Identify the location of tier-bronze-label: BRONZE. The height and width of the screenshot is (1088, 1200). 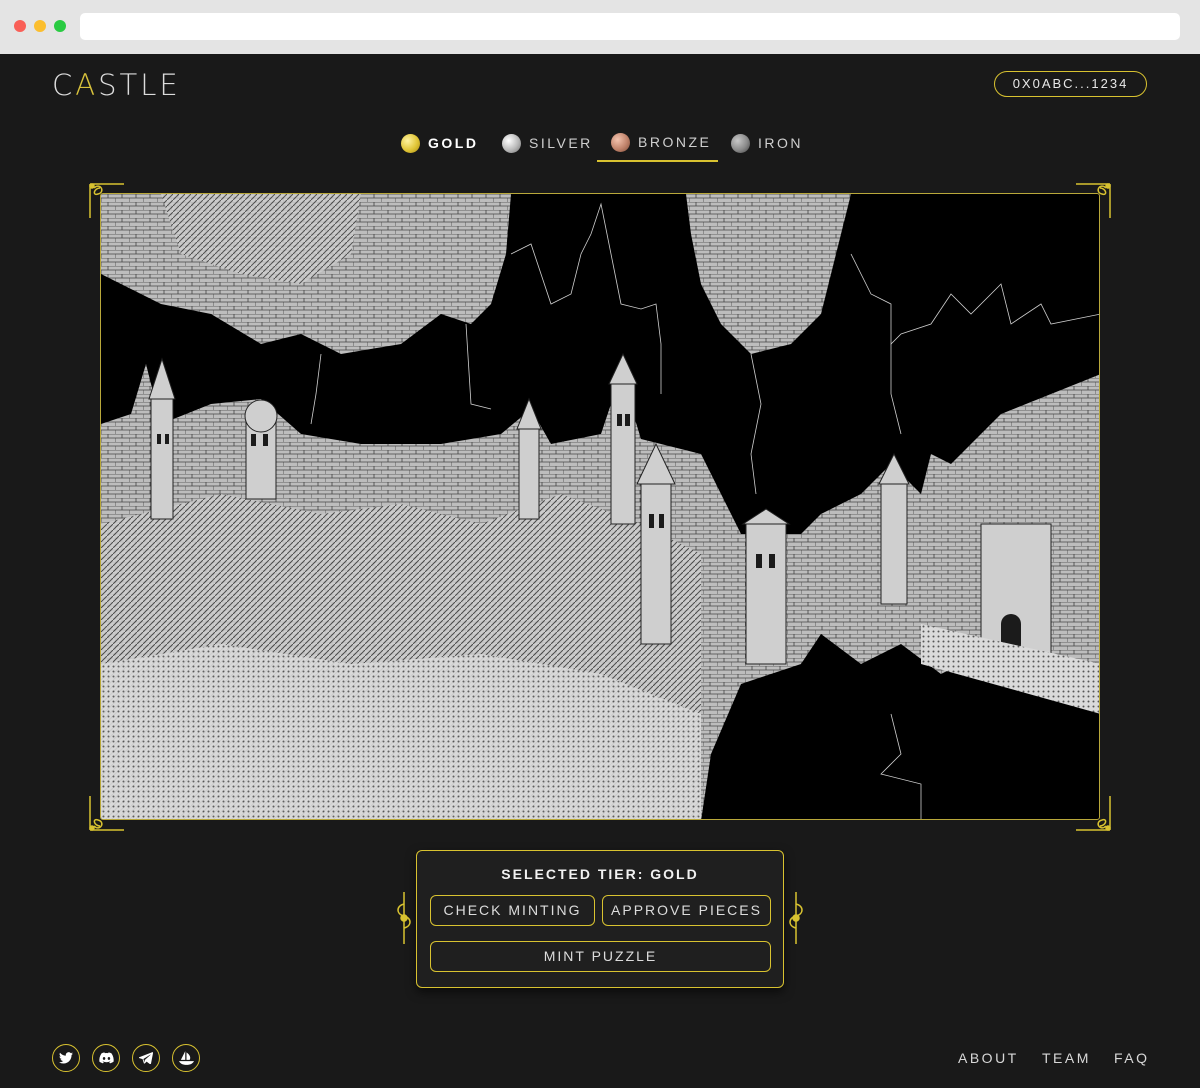
(675, 142).